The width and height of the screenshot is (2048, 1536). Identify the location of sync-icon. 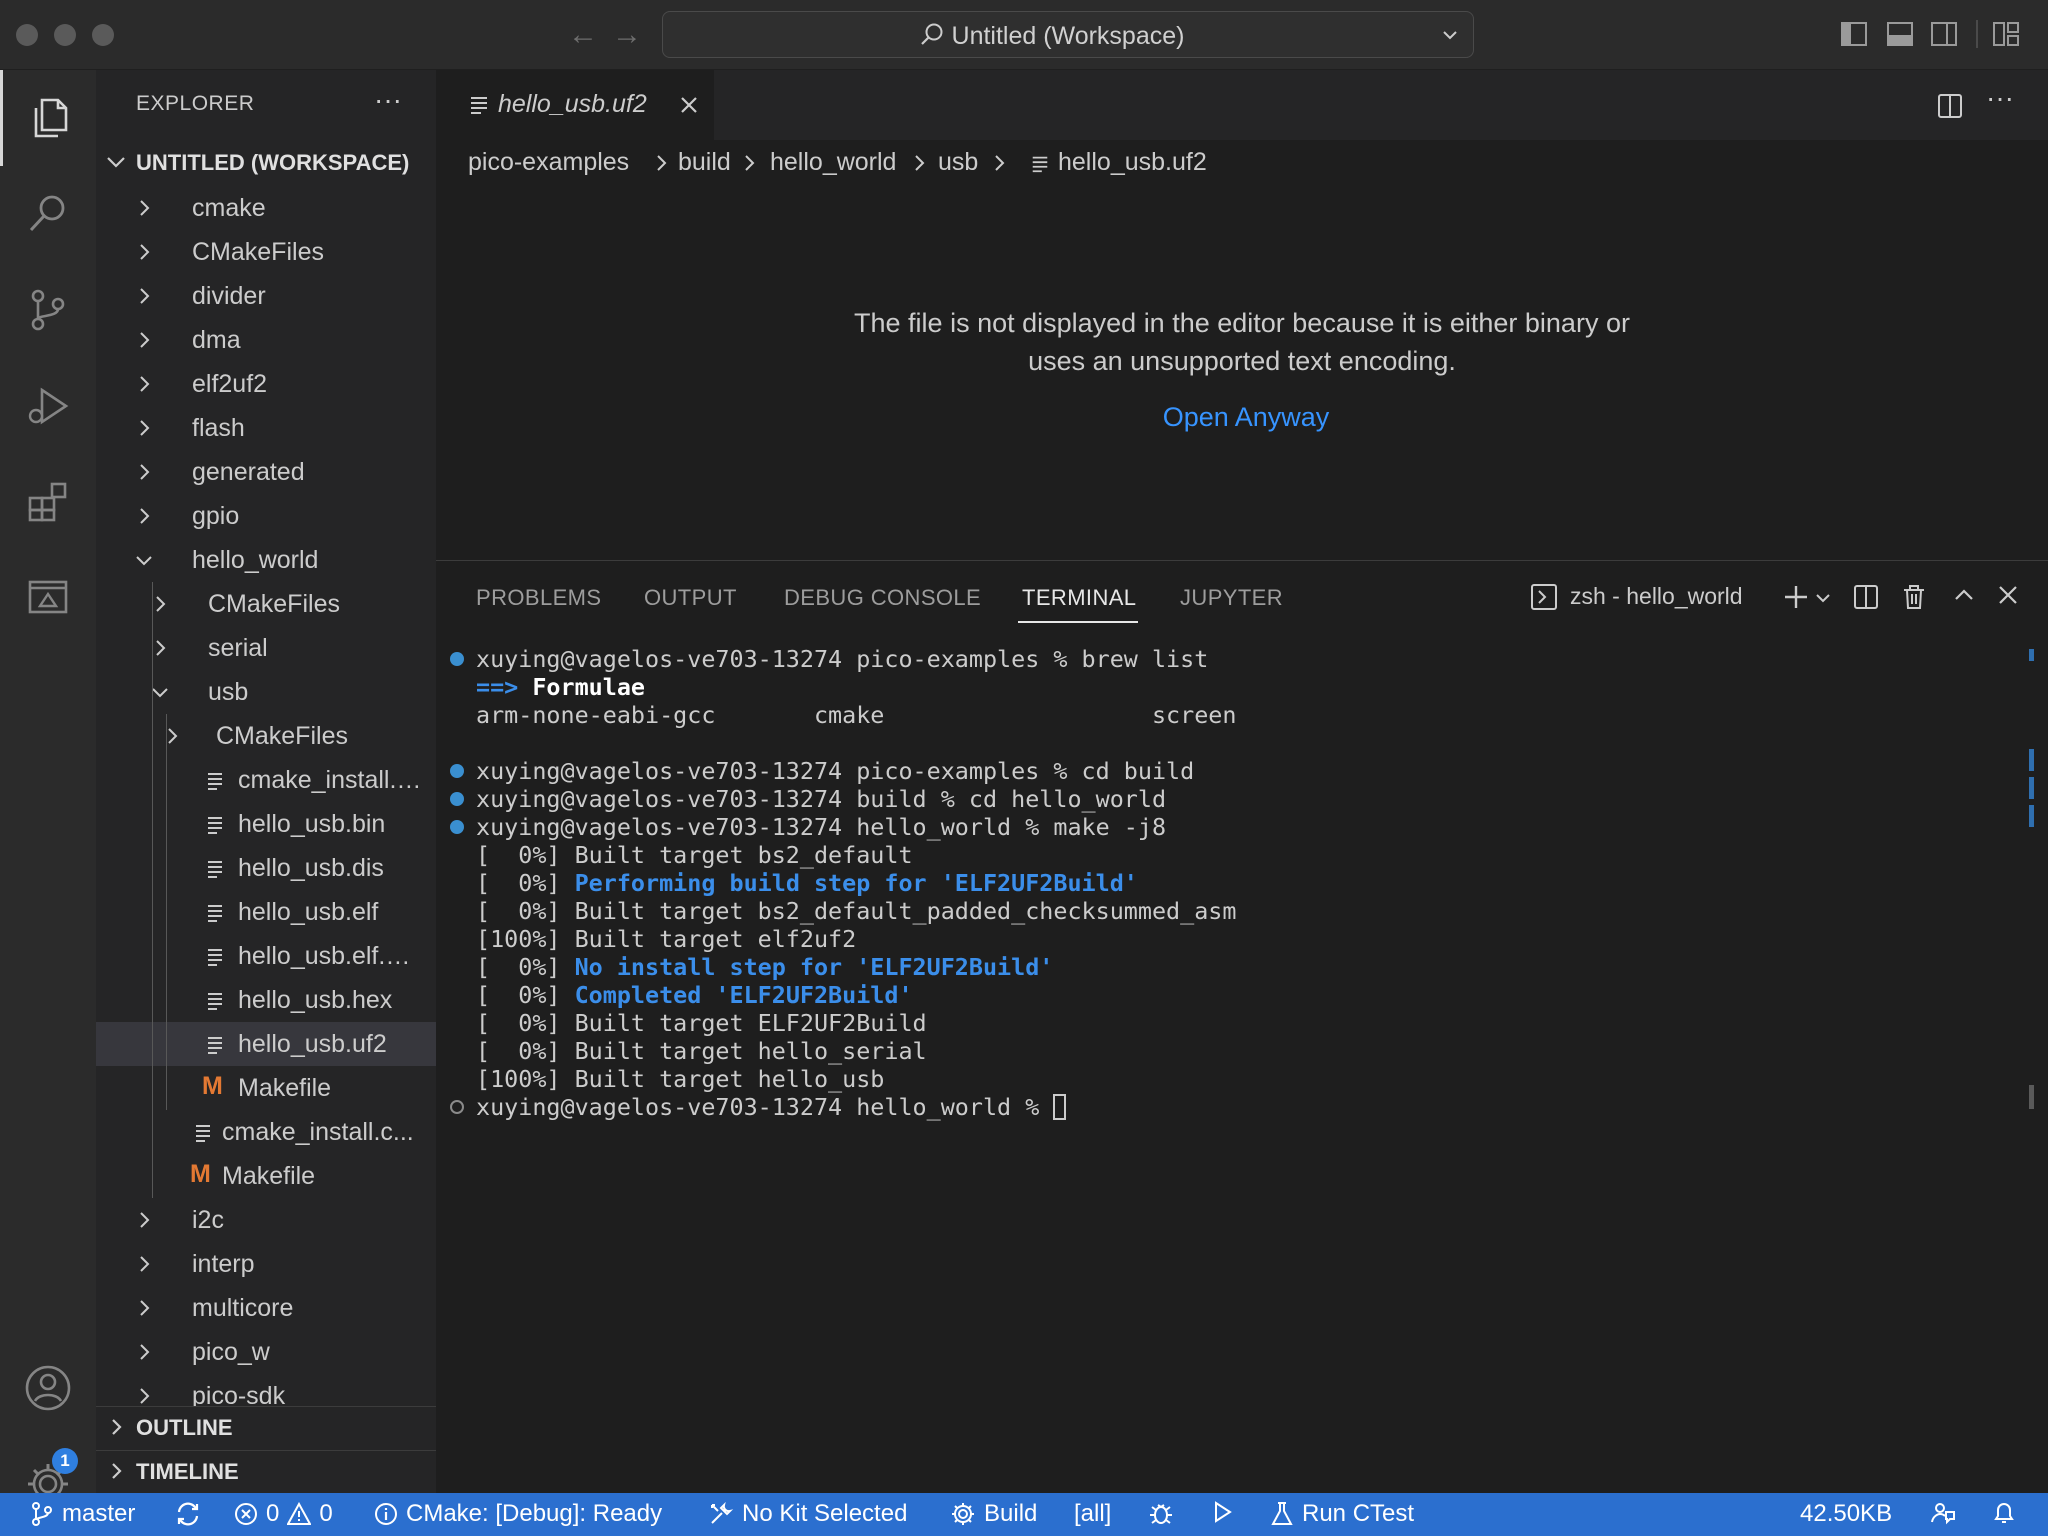
(188, 1514).